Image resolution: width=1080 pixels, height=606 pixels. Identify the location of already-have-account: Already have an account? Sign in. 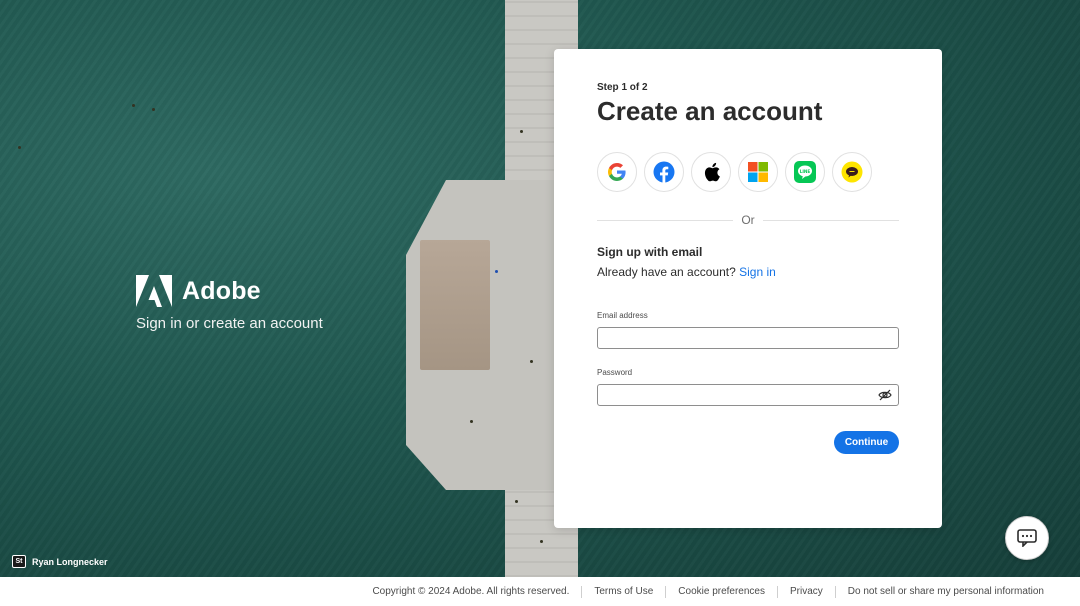
(686, 272).